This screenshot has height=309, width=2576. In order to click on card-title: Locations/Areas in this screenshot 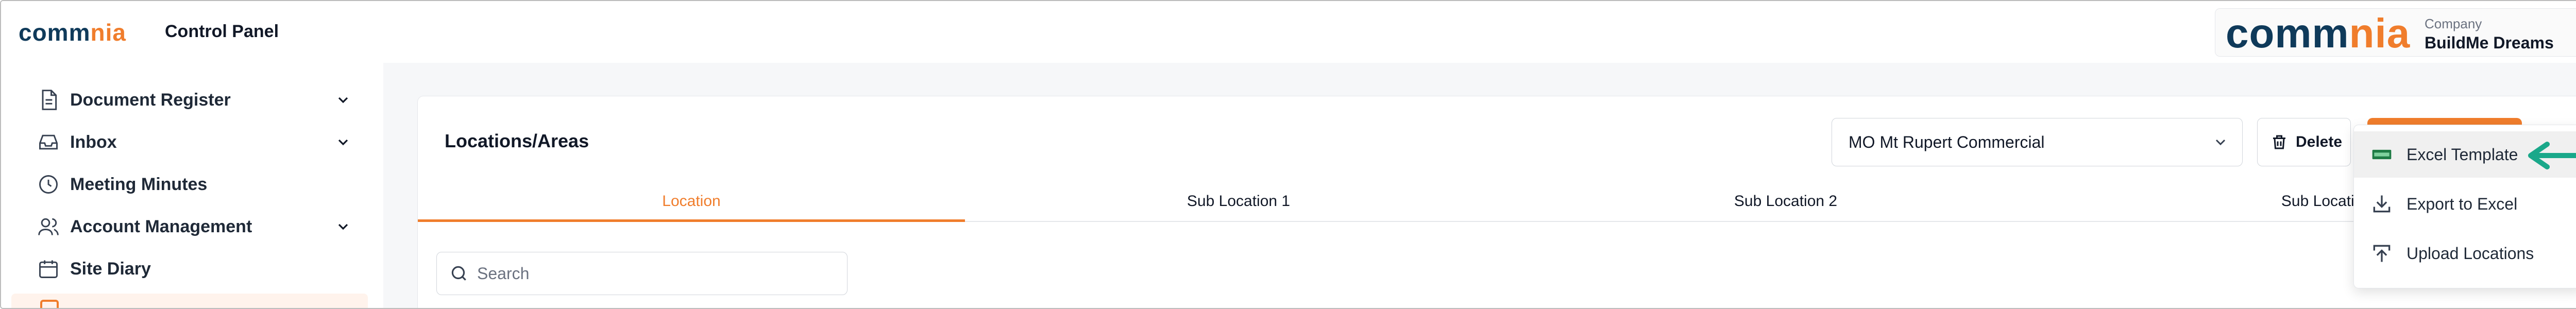, I will do `click(517, 140)`.